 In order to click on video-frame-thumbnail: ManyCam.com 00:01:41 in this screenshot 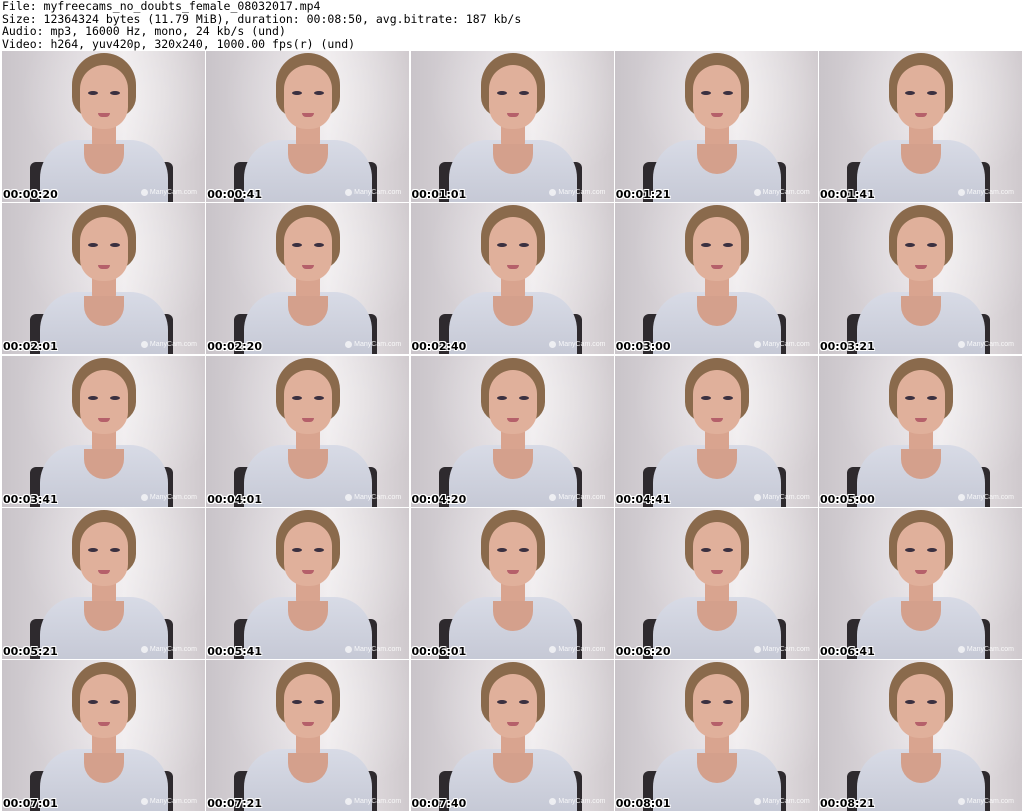, I will do `click(920, 126)`.